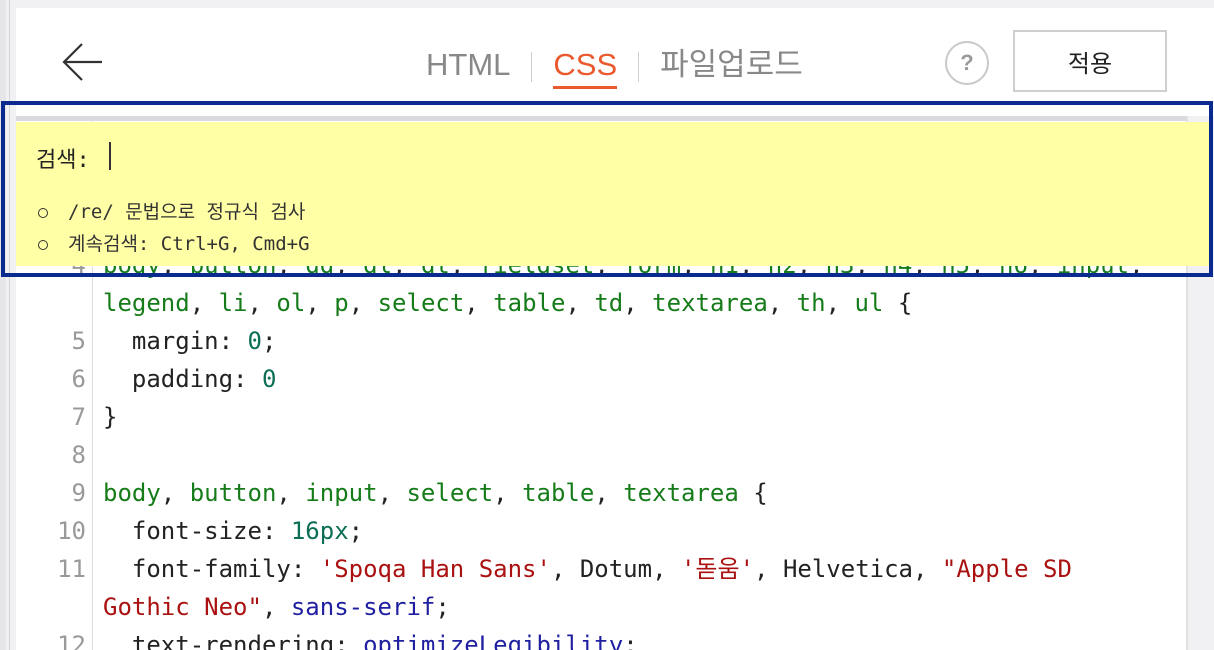 The image size is (1214, 650). What do you see at coordinates (1090, 61) in the screenshot?
I see `apply-button: 적용` at bounding box center [1090, 61].